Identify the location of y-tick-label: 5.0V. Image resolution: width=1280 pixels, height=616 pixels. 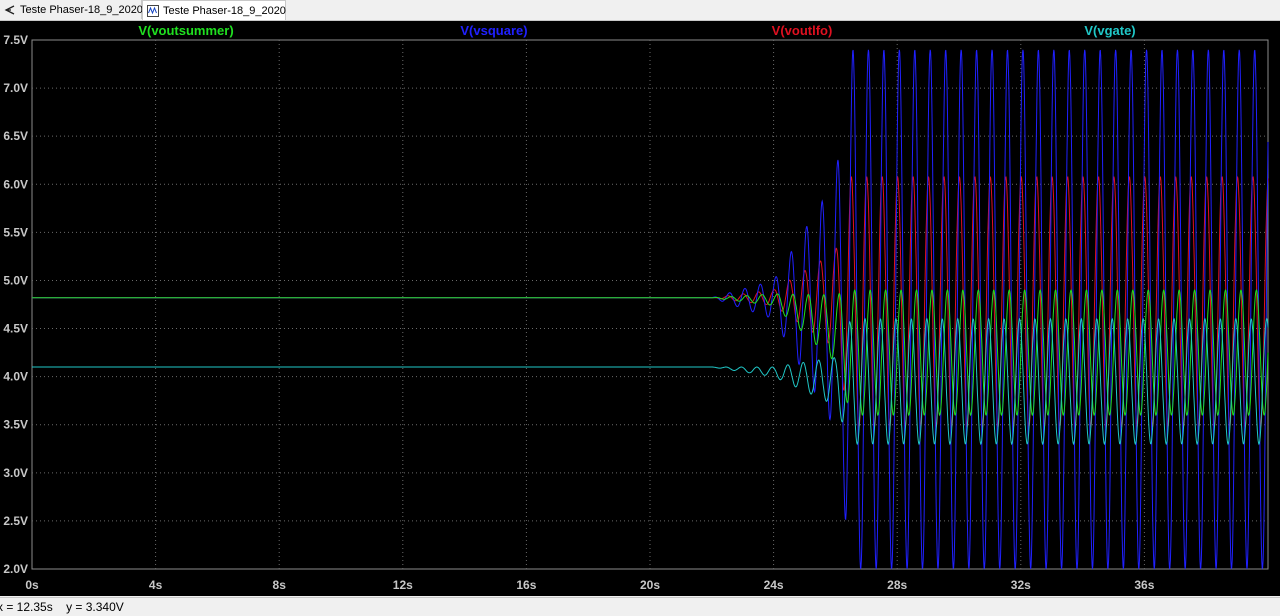
(15, 280).